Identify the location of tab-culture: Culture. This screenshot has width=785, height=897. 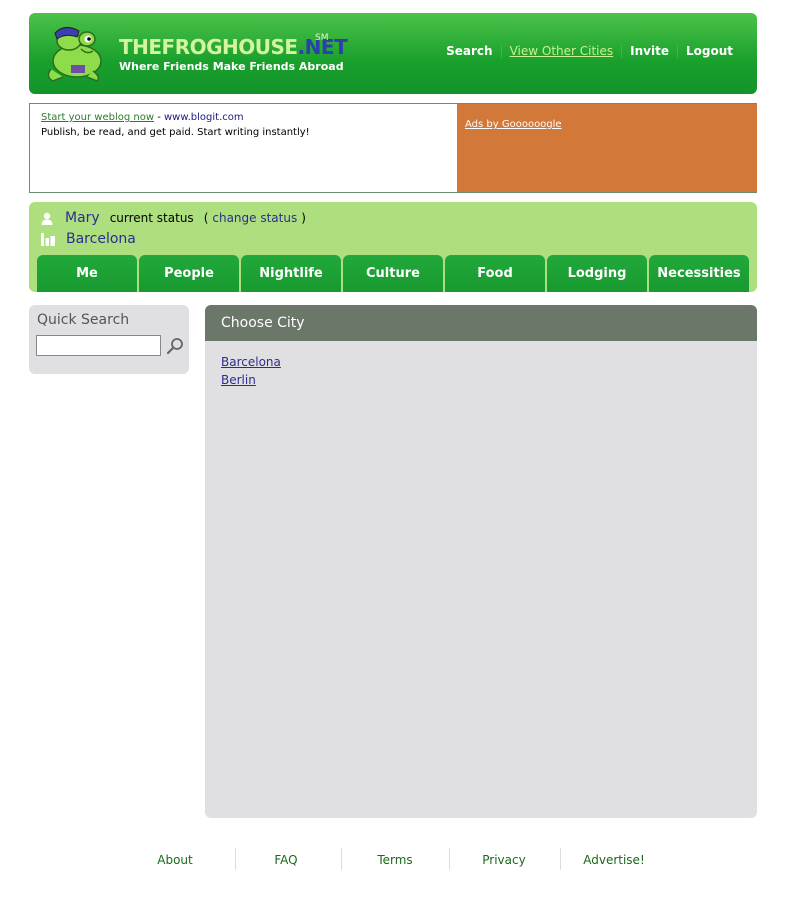
(393, 273).